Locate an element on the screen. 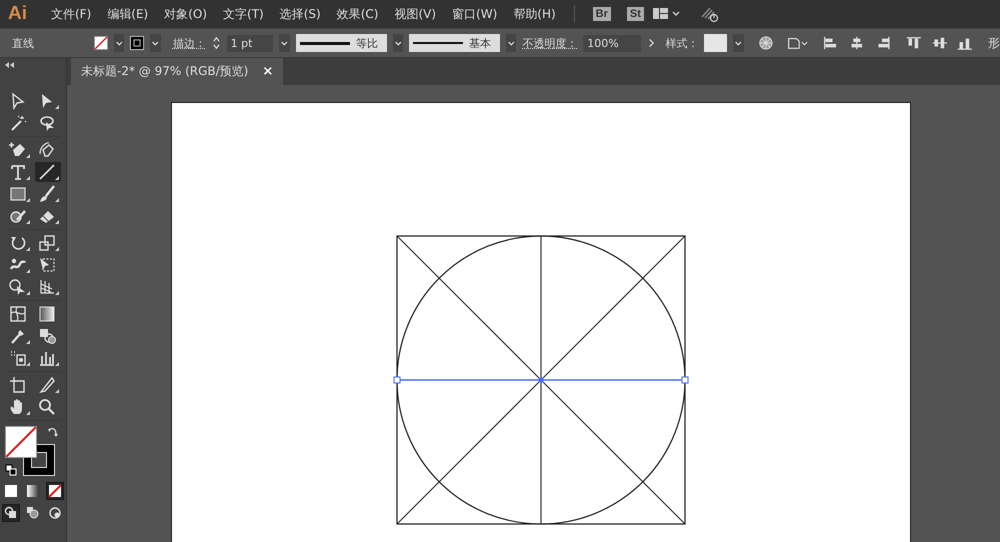  none-mode-button is located at coordinates (55, 491).